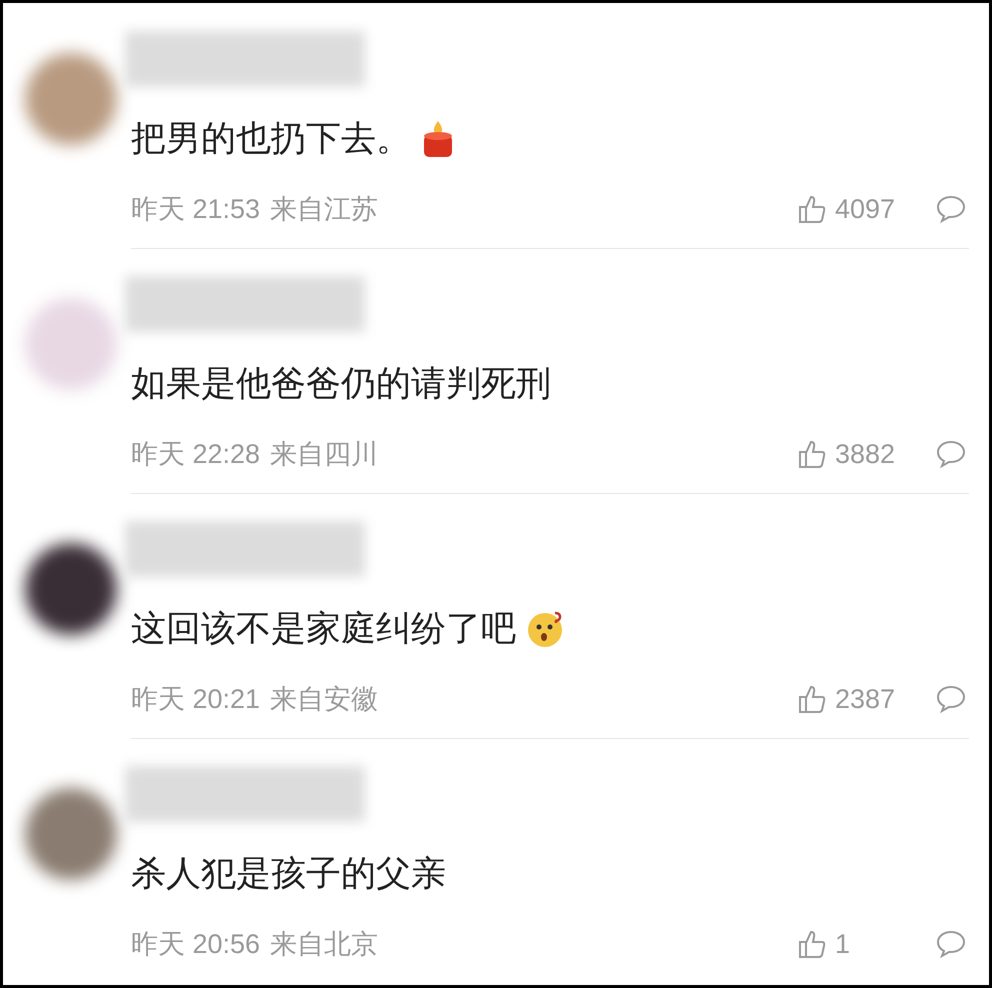  Describe the element at coordinates (865, 454) in the screenshot. I see `like-count: 3882` at that location.